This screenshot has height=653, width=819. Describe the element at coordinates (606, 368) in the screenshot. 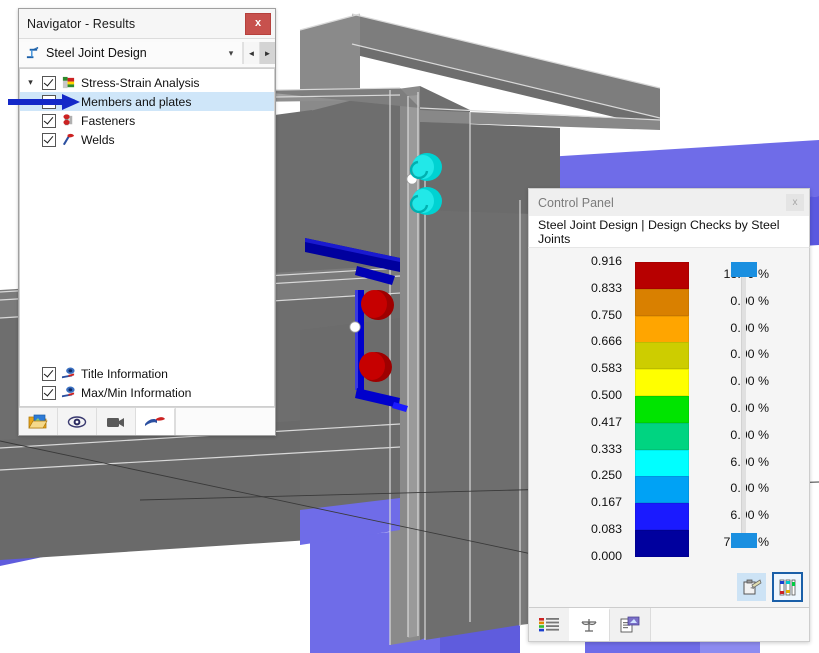

I see `legend-boundary-value: 0.583` at that location.